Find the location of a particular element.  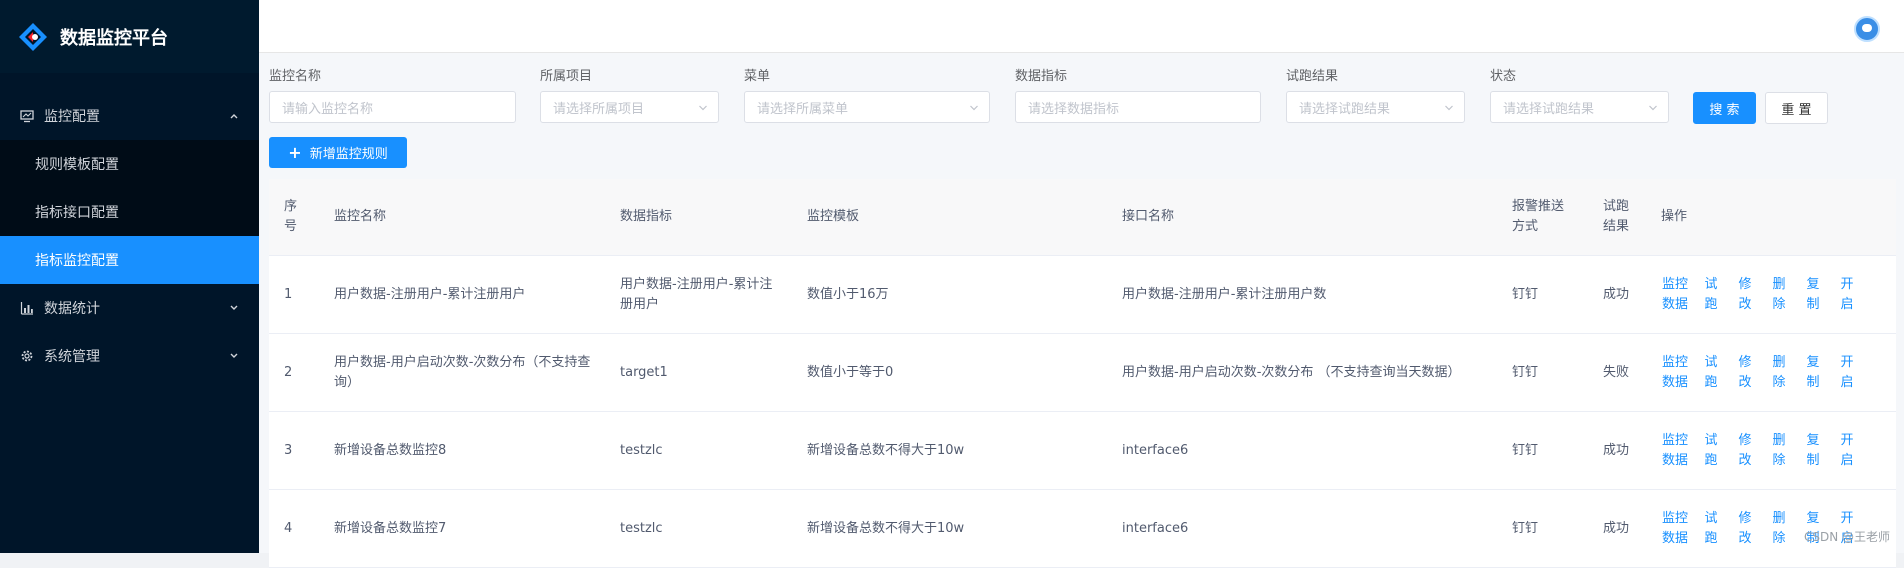

input-placeholder: 请输入监控名称 is located at coordinates (328, 109).